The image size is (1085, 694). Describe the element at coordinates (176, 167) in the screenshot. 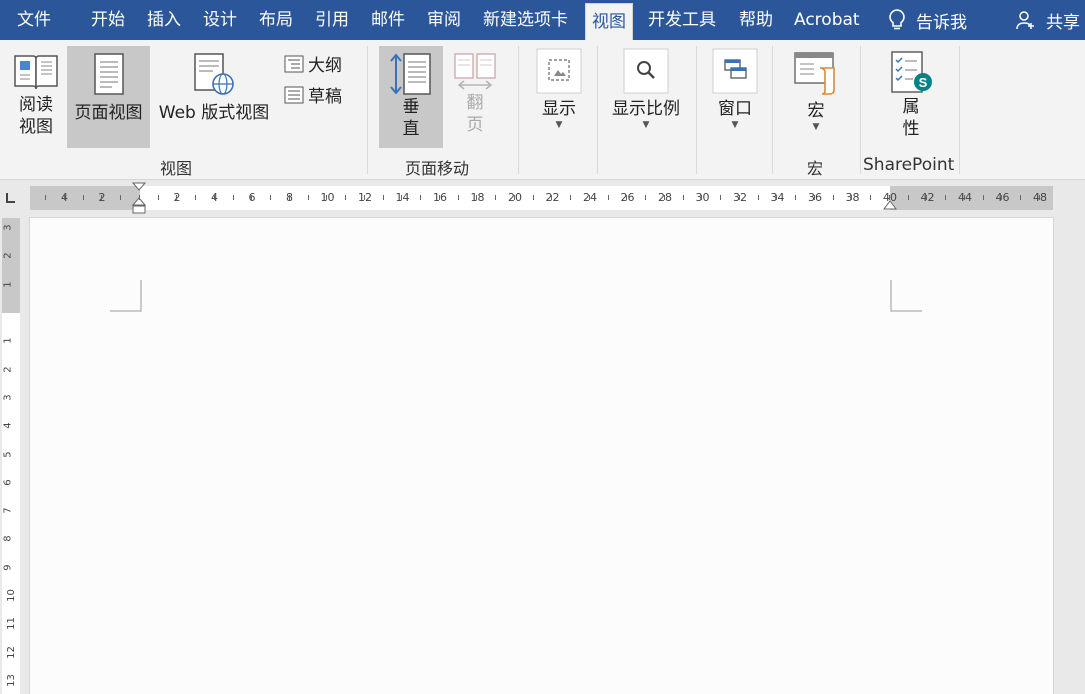

I see `group-label-views: 视图` at that location.